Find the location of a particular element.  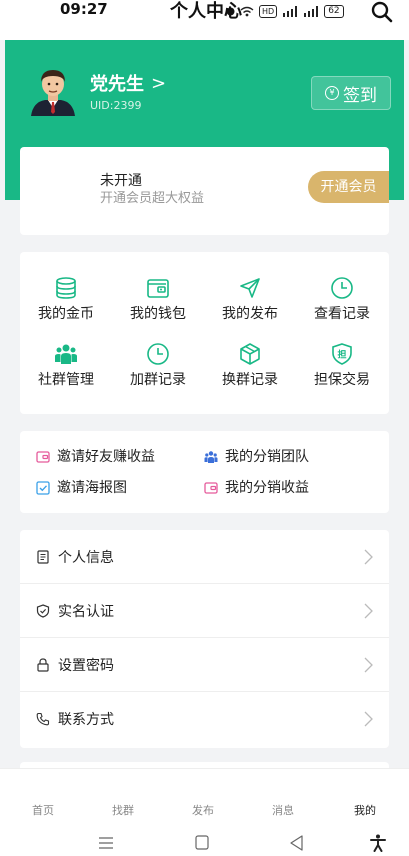

distribution-earnings-link: 我的分销收益 is located at coordinates (256, 488).